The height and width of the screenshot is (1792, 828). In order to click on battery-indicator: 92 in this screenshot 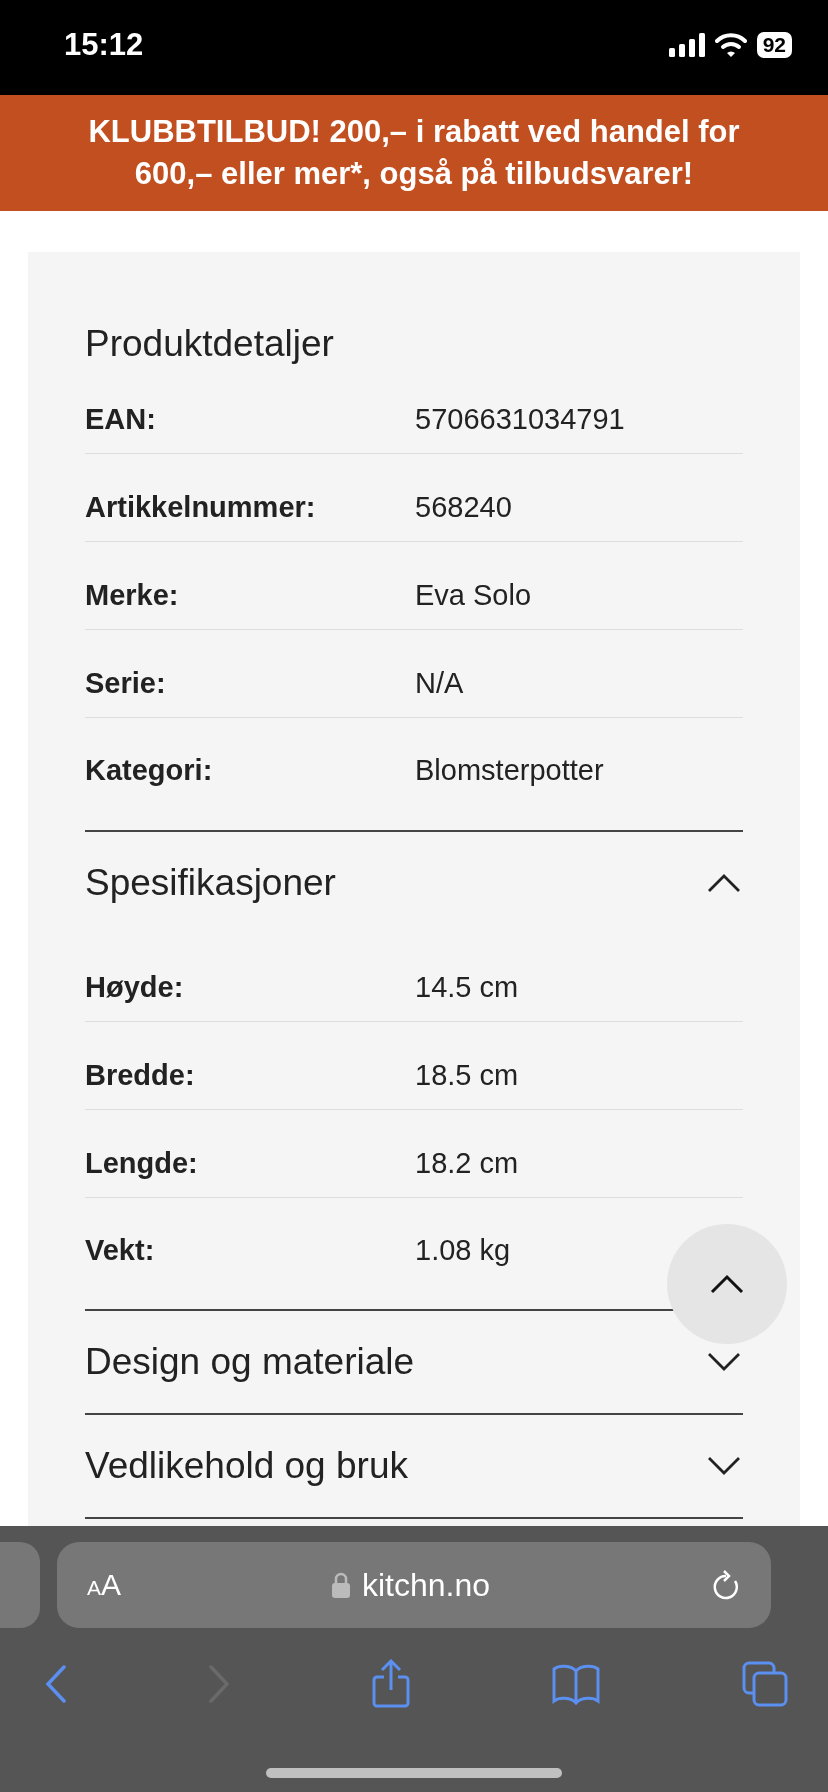, I will do `click(774, 44)`.